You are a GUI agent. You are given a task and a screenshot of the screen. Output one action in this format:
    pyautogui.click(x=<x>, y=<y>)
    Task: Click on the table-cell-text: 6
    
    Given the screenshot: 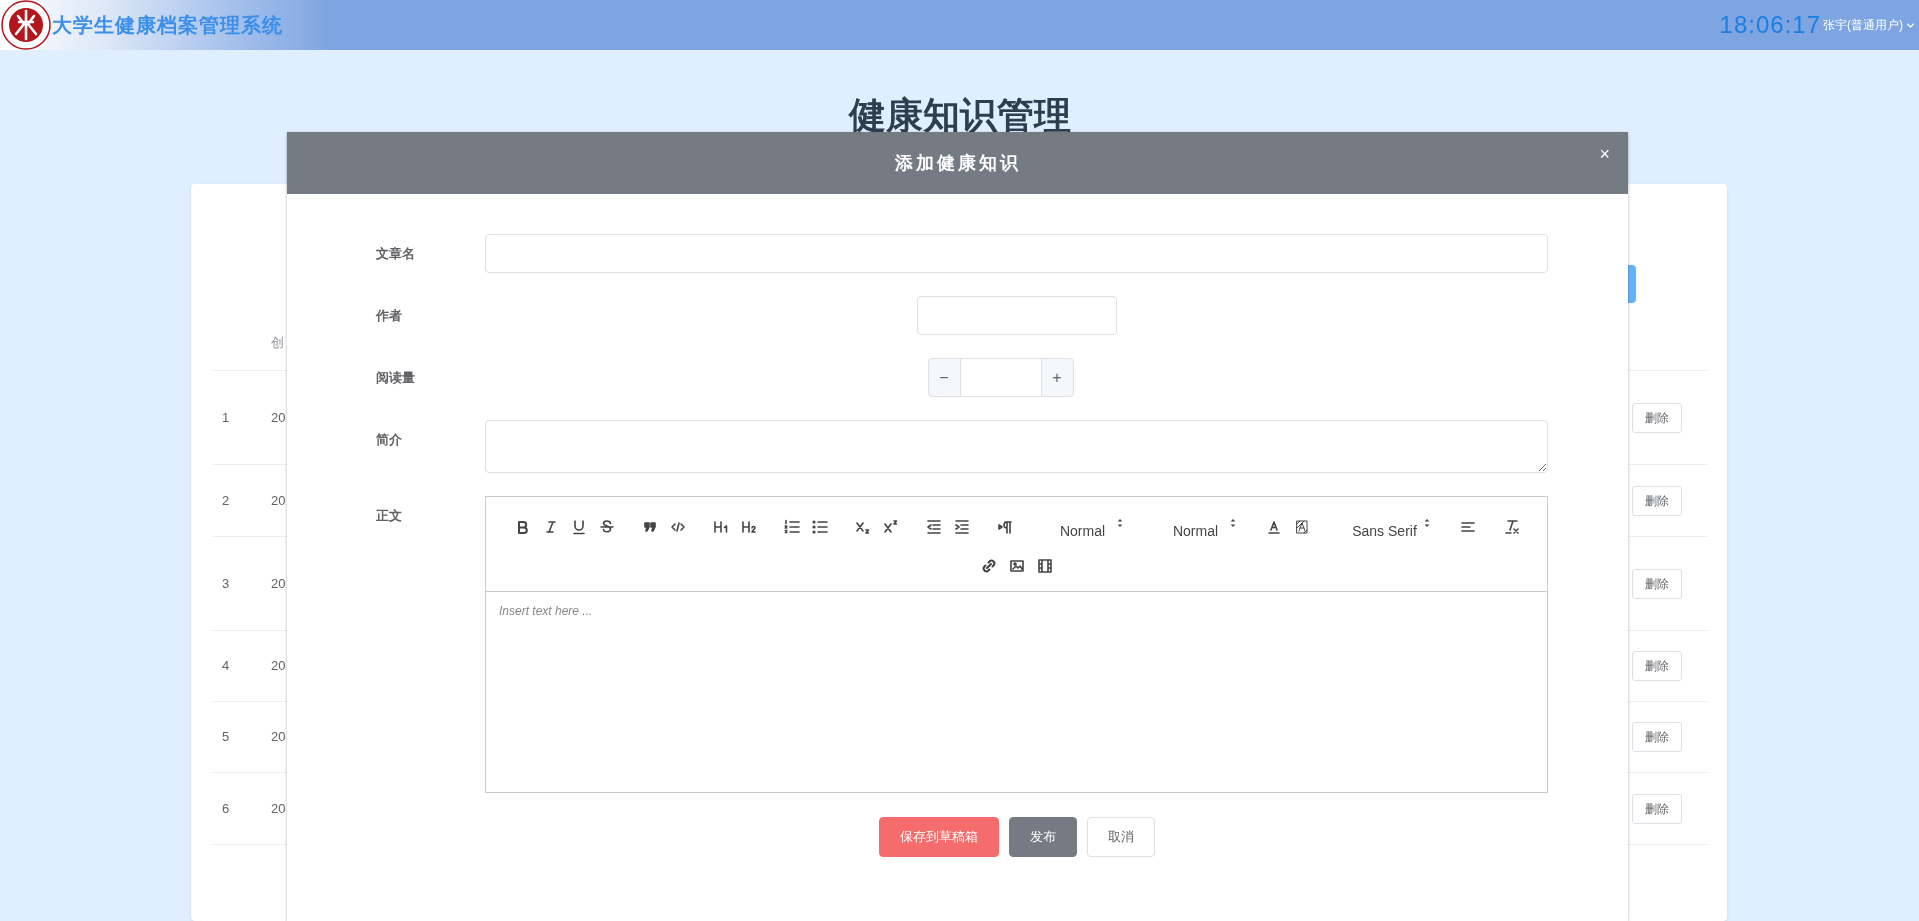 What is the action you would take?
    pyautogui.click(x=226, y=808)
    